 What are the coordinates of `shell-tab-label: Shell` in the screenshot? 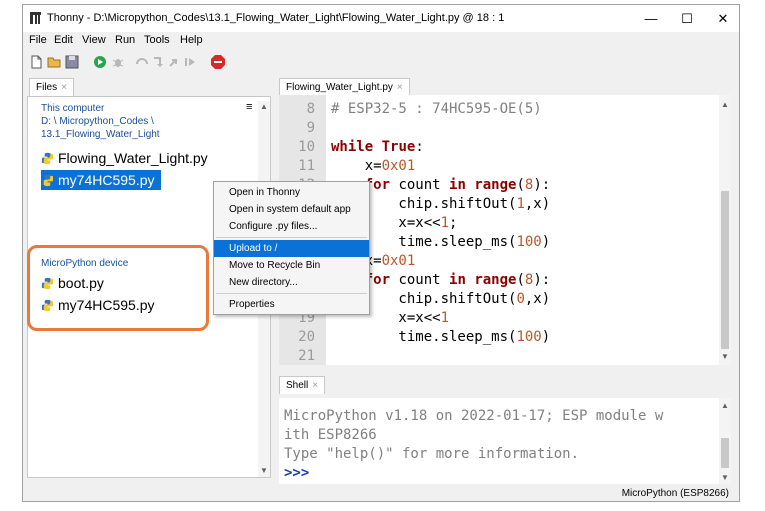 It's located at (297, 385).